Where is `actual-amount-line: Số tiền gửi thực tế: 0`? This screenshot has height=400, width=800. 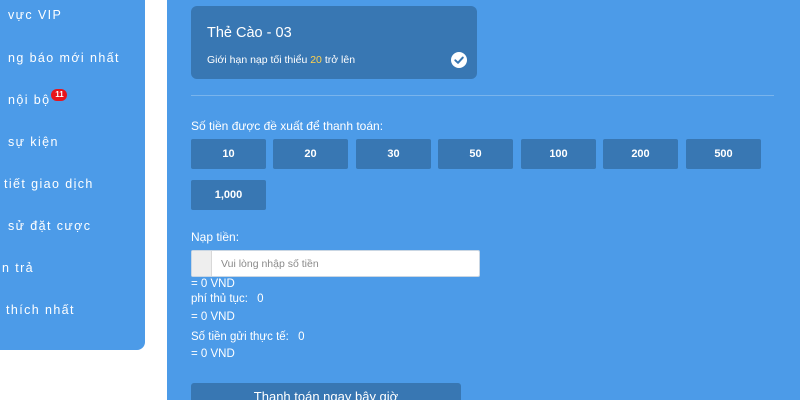
actual-amount-line: Số tiền gửi thực tế: 0 is located at coordinates (247, 337).